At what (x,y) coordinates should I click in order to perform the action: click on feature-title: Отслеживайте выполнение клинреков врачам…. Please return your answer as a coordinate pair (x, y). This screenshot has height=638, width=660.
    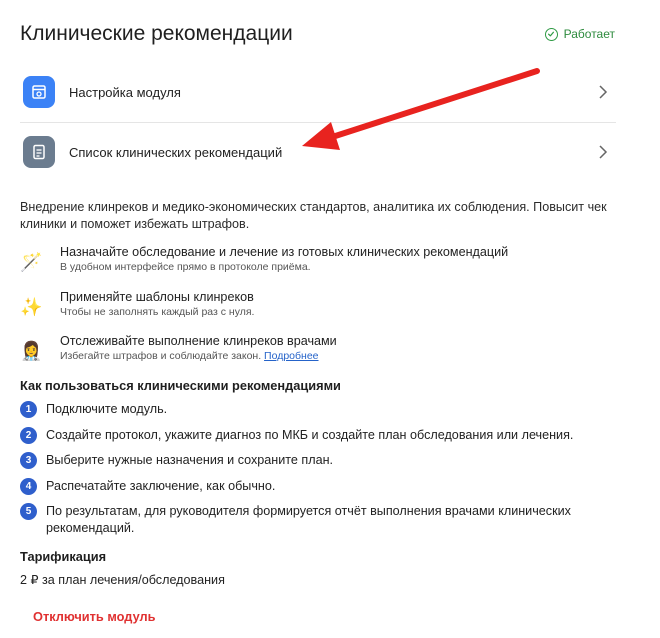
    Looking at the image, I should click on (198, 341).